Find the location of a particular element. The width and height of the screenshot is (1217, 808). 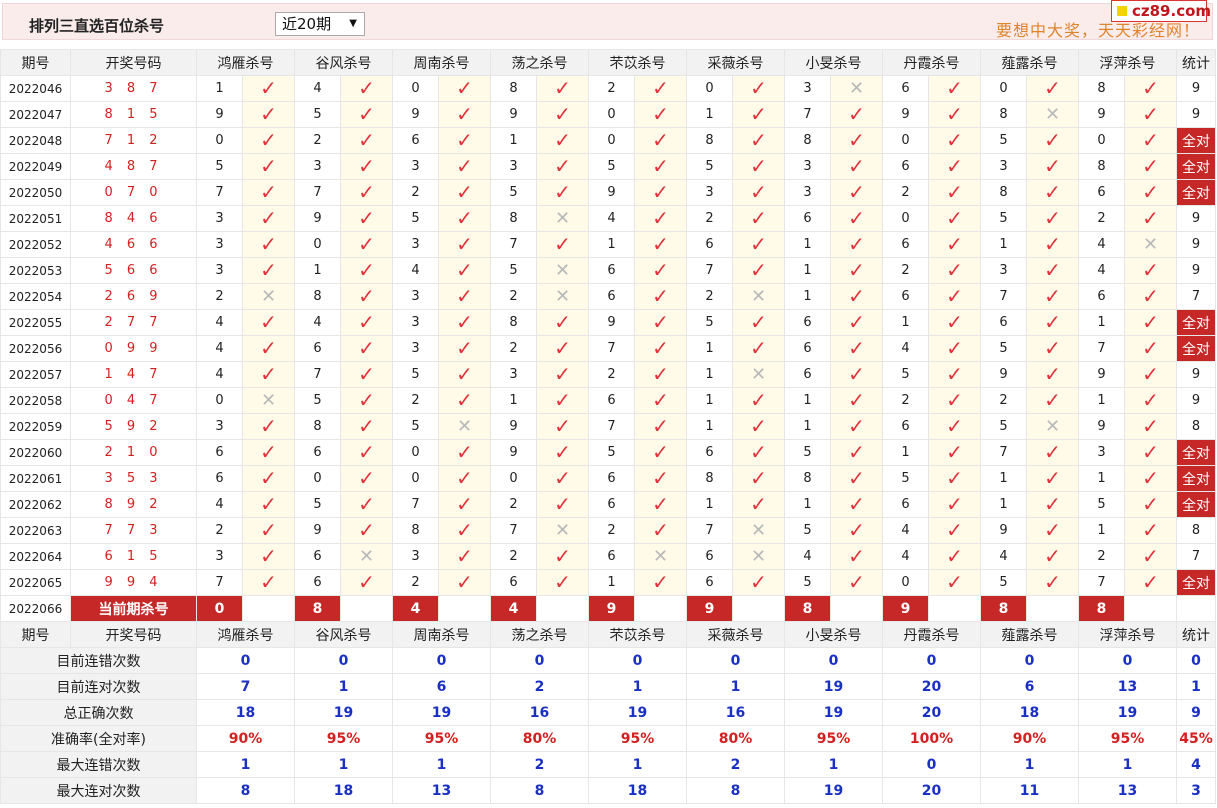

issue-cell: 2022051 is located at coordinates (35, 218).